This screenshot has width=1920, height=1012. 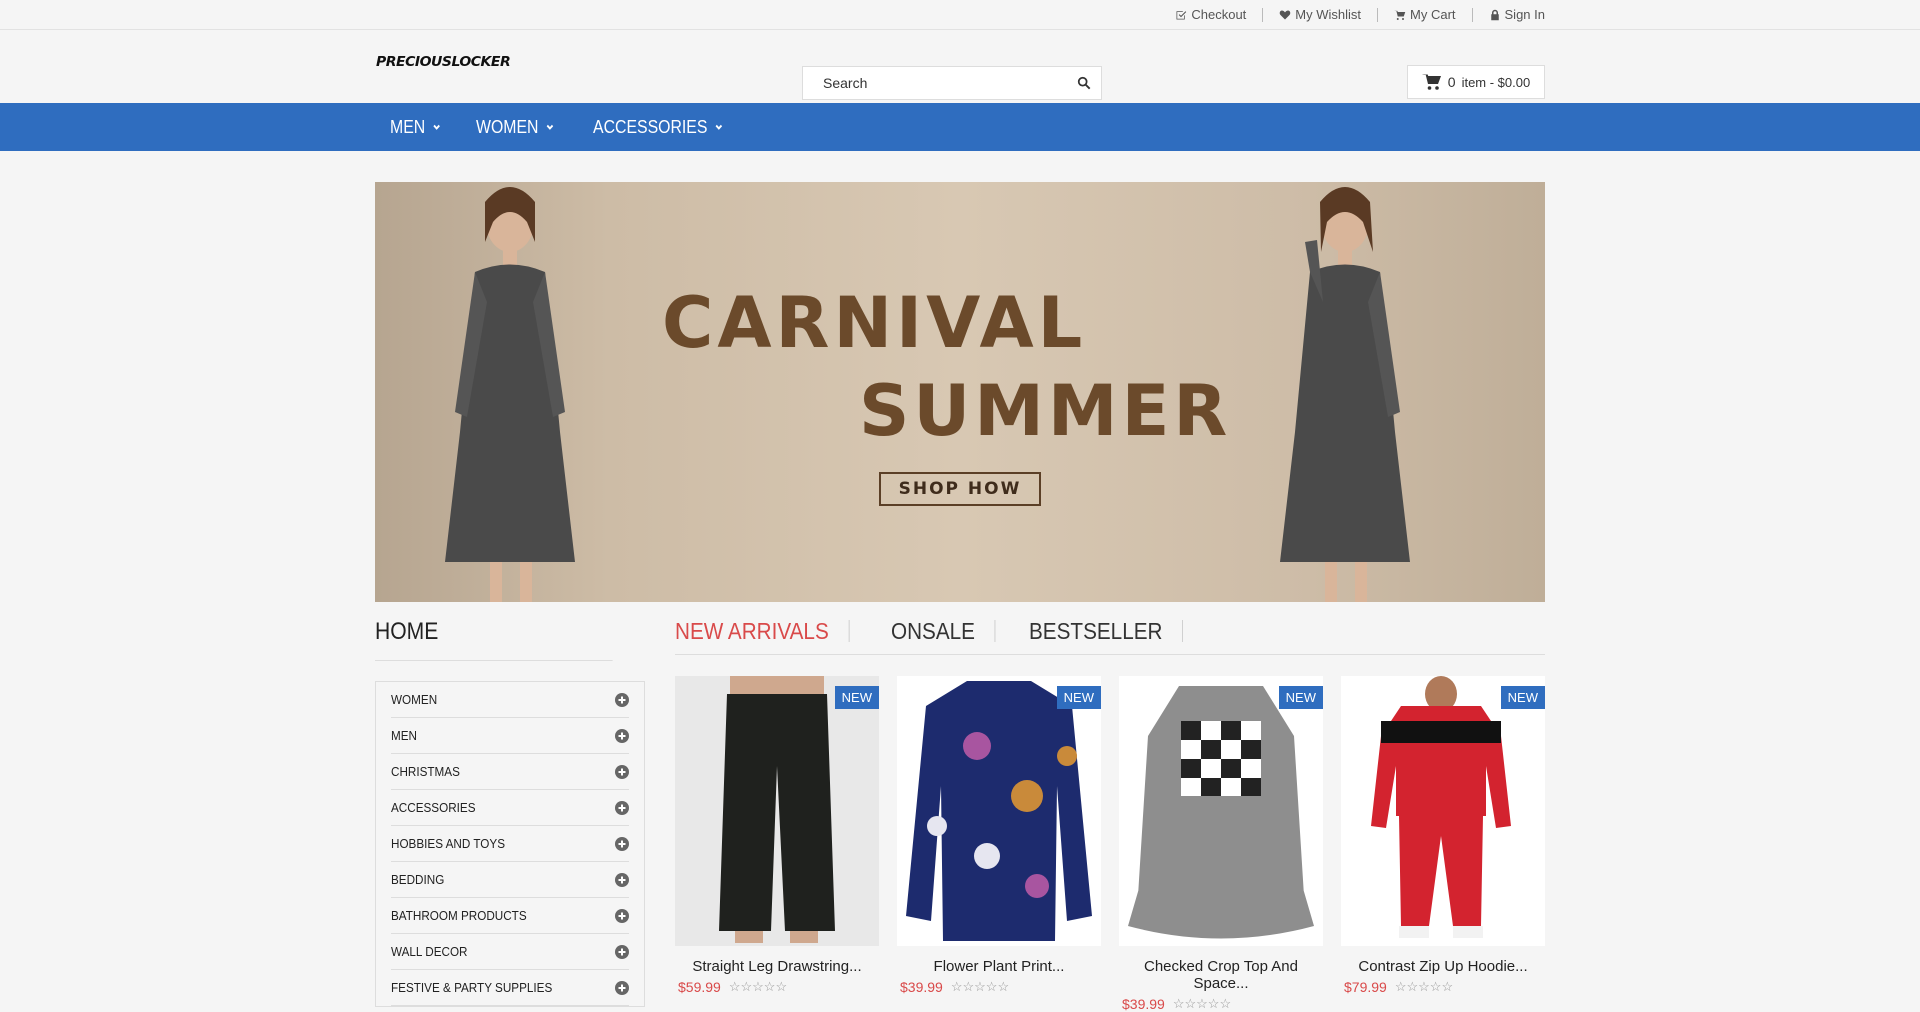 What do you see at coordinates (510, 952) in the screenshot?
I see `category-item: WALL DECOR` at bounding box center [510, 952].